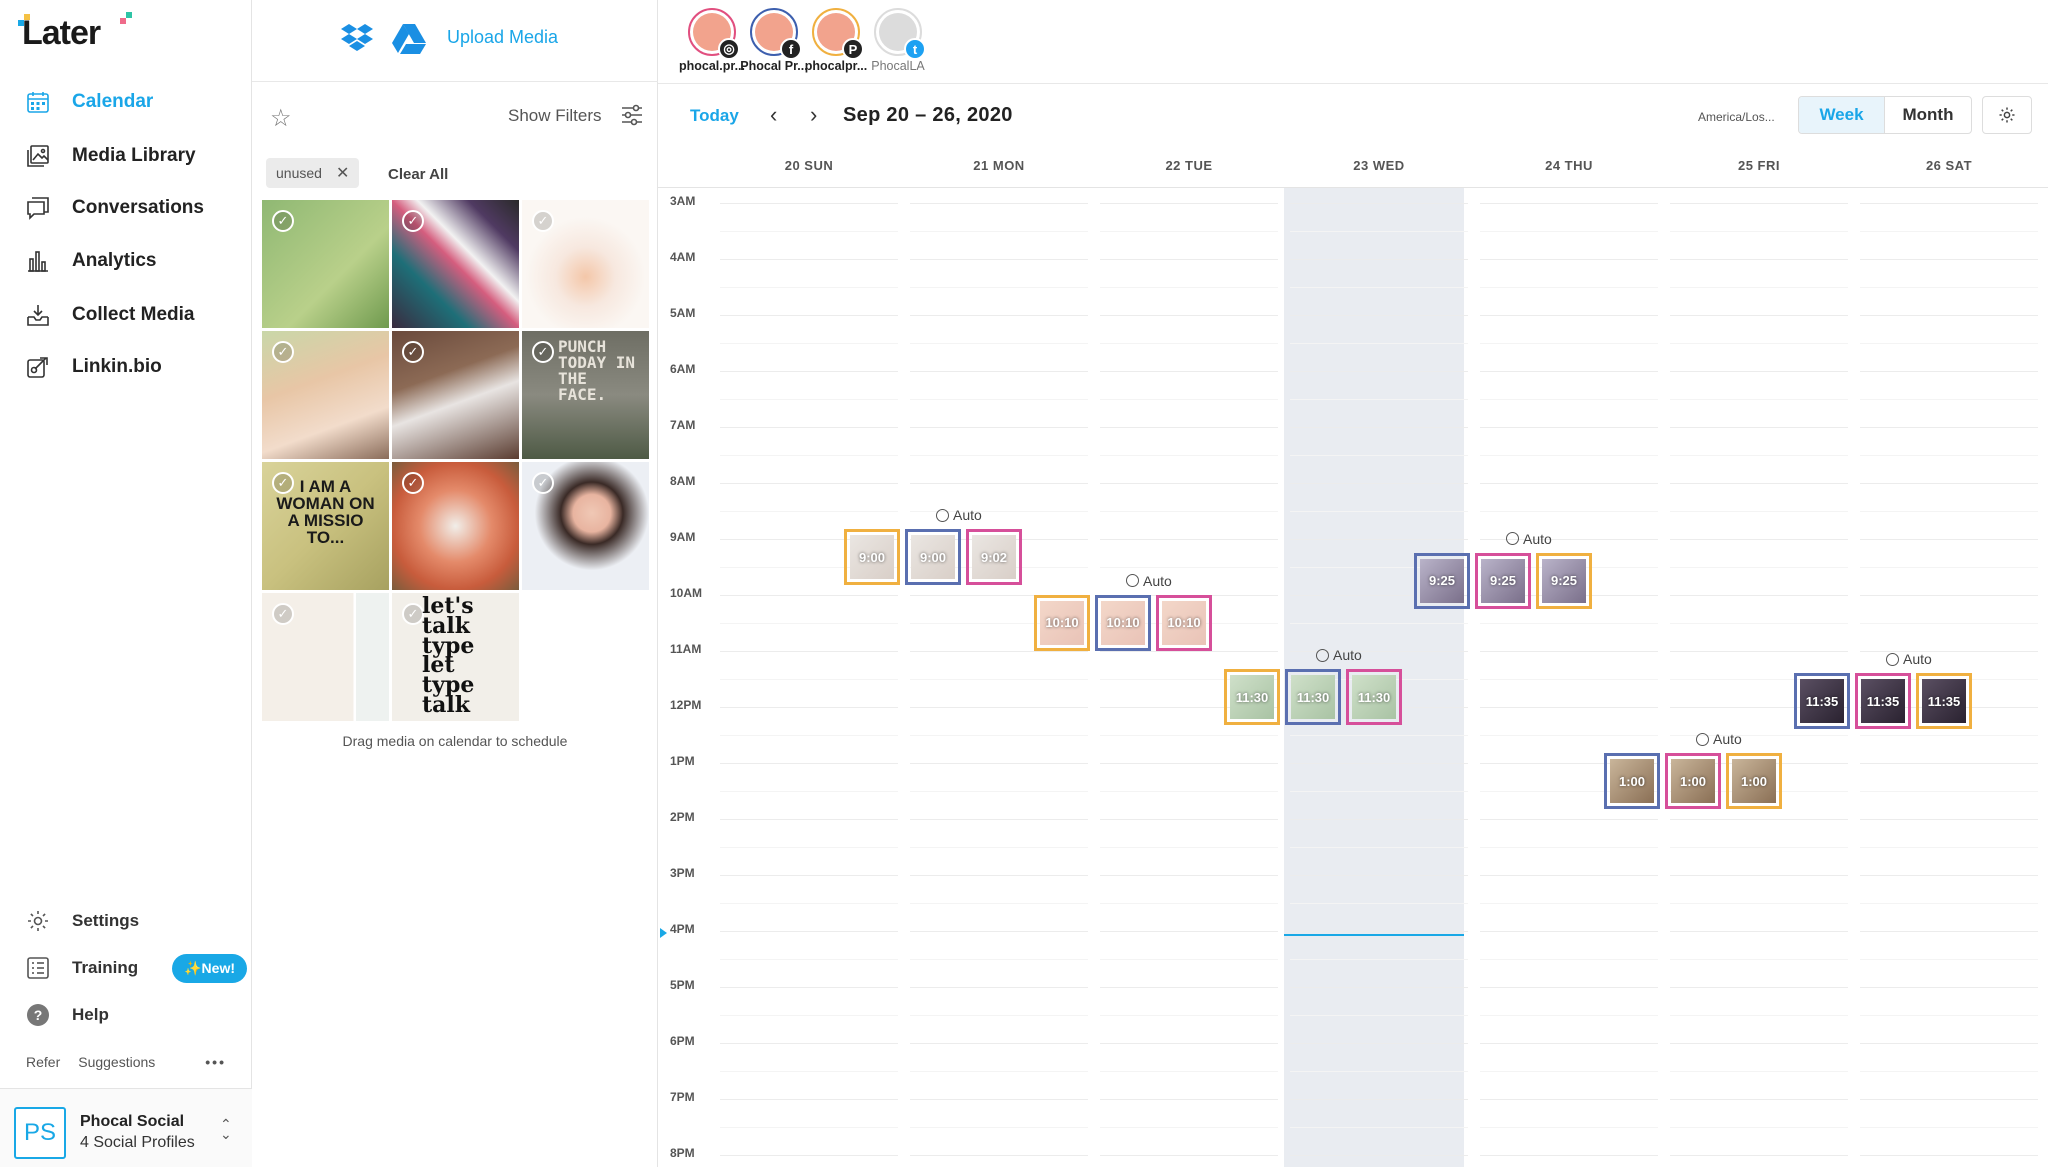 The height and width of the screenshot is (1167, 2048). I want to click on suggestions-link: Suggestions, so click(116, 1062).